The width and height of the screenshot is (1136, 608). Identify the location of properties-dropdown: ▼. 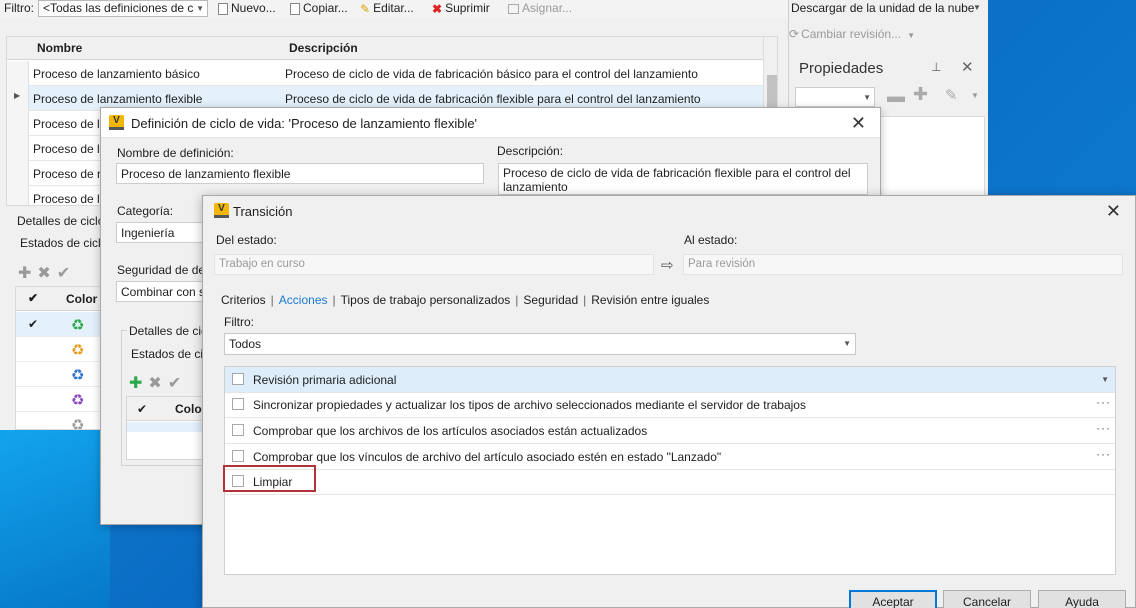
(835, 97).